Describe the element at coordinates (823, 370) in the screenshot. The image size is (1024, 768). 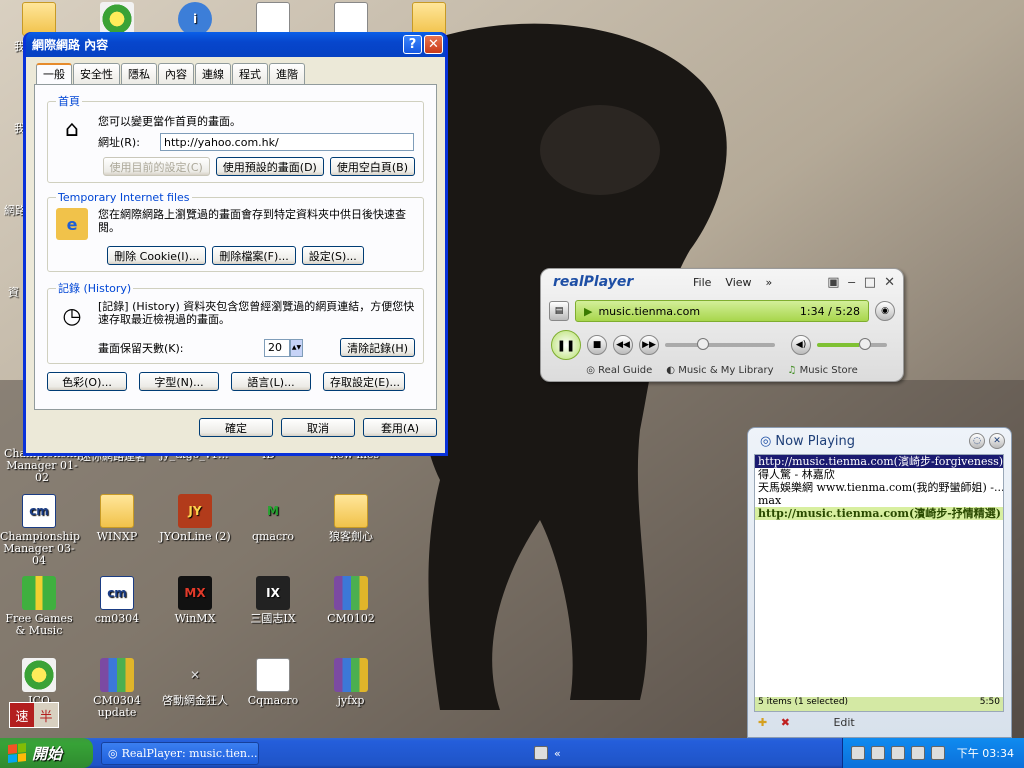
I see `music-store-link: ♫ Music Store` at that location.